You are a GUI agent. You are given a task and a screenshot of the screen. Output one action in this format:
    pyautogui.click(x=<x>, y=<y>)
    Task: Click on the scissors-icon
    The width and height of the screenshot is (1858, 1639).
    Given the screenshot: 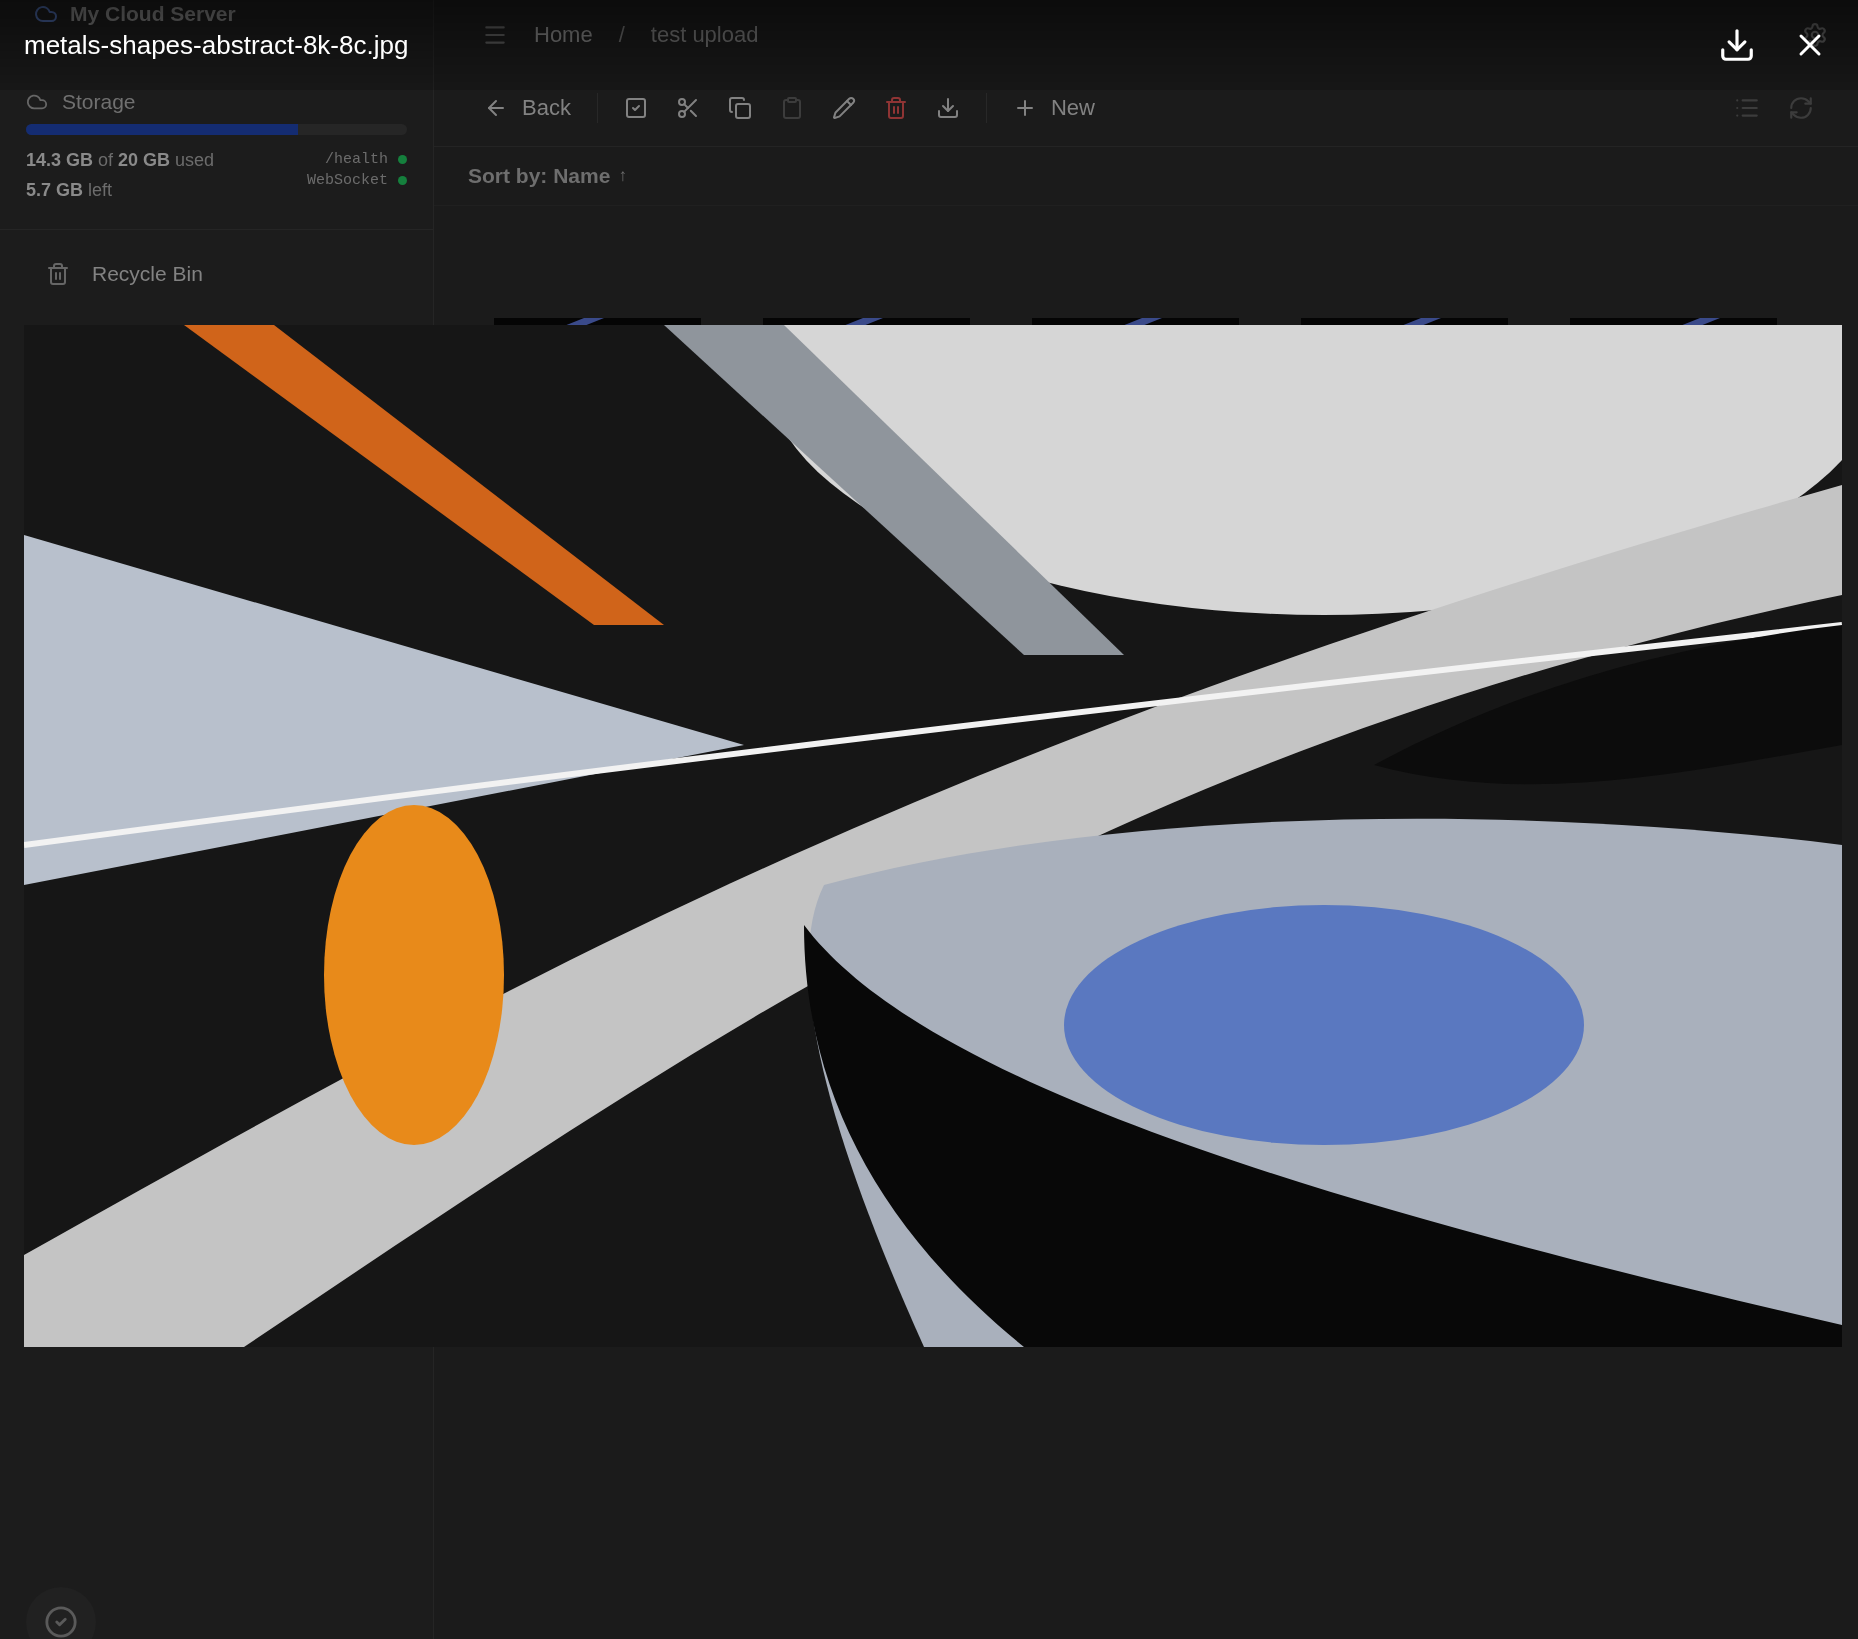 What is the action you would take?
    pyautogui.click(x=687, y=108)
    